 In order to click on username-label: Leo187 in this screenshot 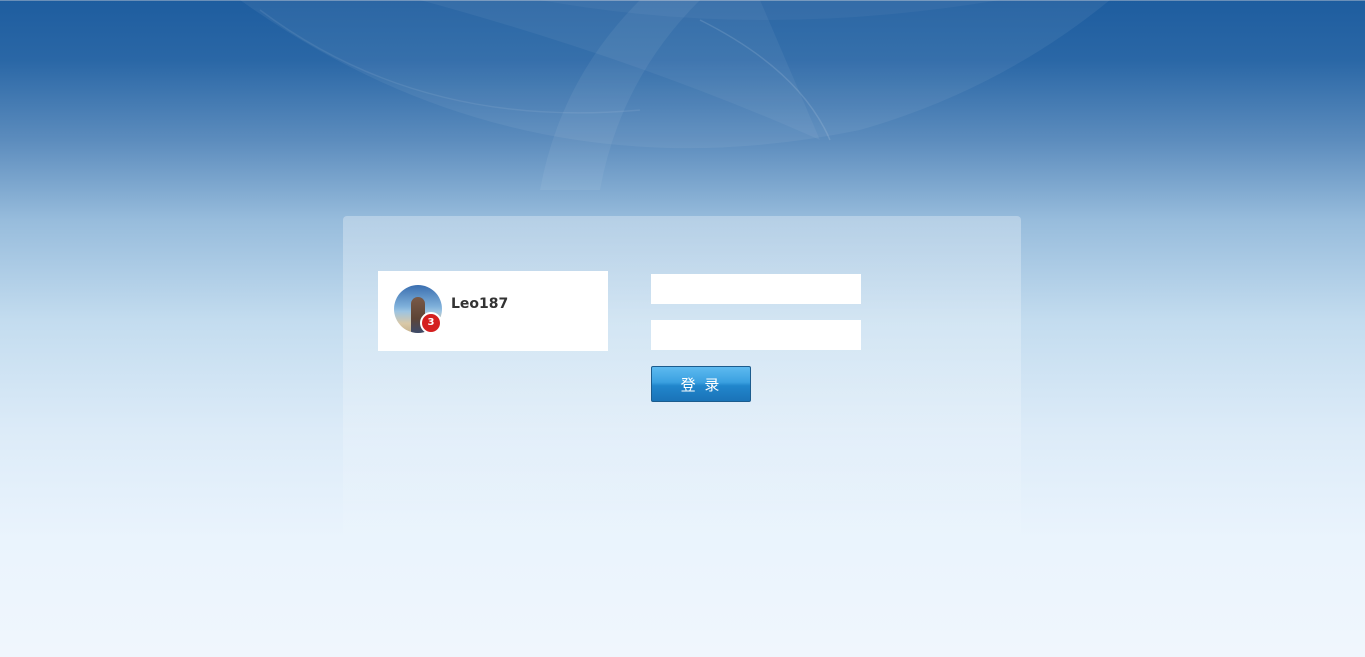, I will do `click(480, 304)`.